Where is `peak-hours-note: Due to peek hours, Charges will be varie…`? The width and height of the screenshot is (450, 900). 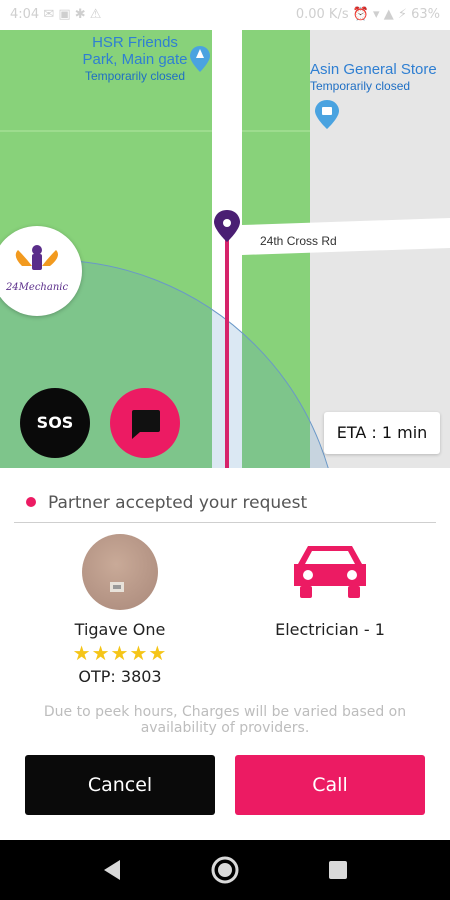
peak-hours-note: Due to peek hours, Charges will be varie… is located at coordinates (225, 720).